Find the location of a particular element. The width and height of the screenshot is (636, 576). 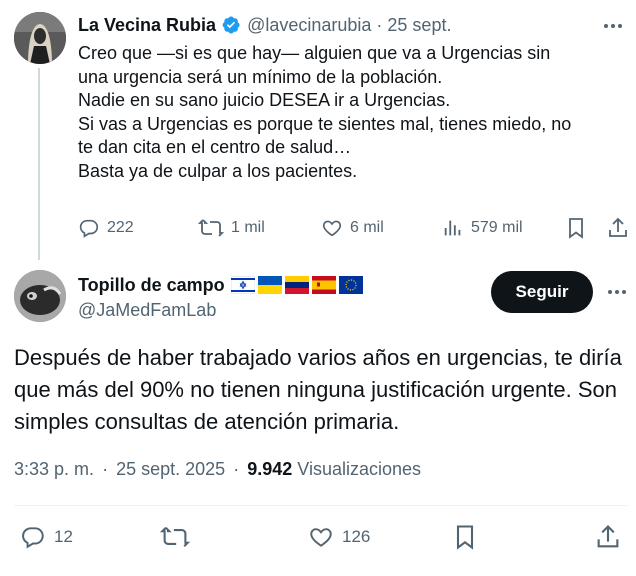

tweet-actions: 222 1 mil 6 mil 579 mil is located at coordinates (354, 228).